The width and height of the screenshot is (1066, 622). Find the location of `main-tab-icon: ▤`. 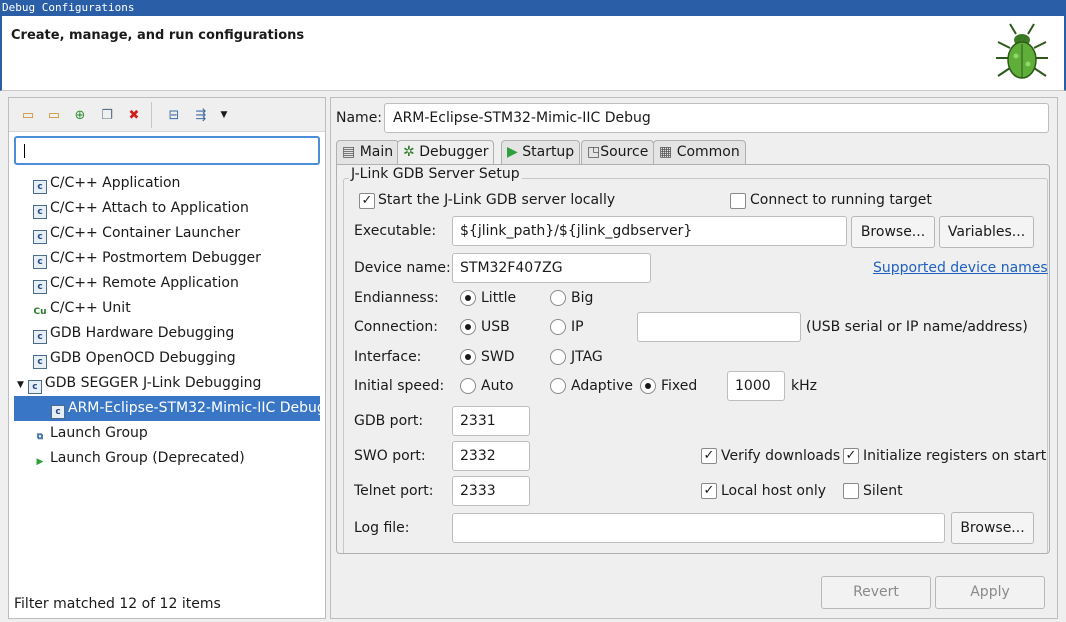

main-tab-icon: ▤ is located at coordinates (349, 152).